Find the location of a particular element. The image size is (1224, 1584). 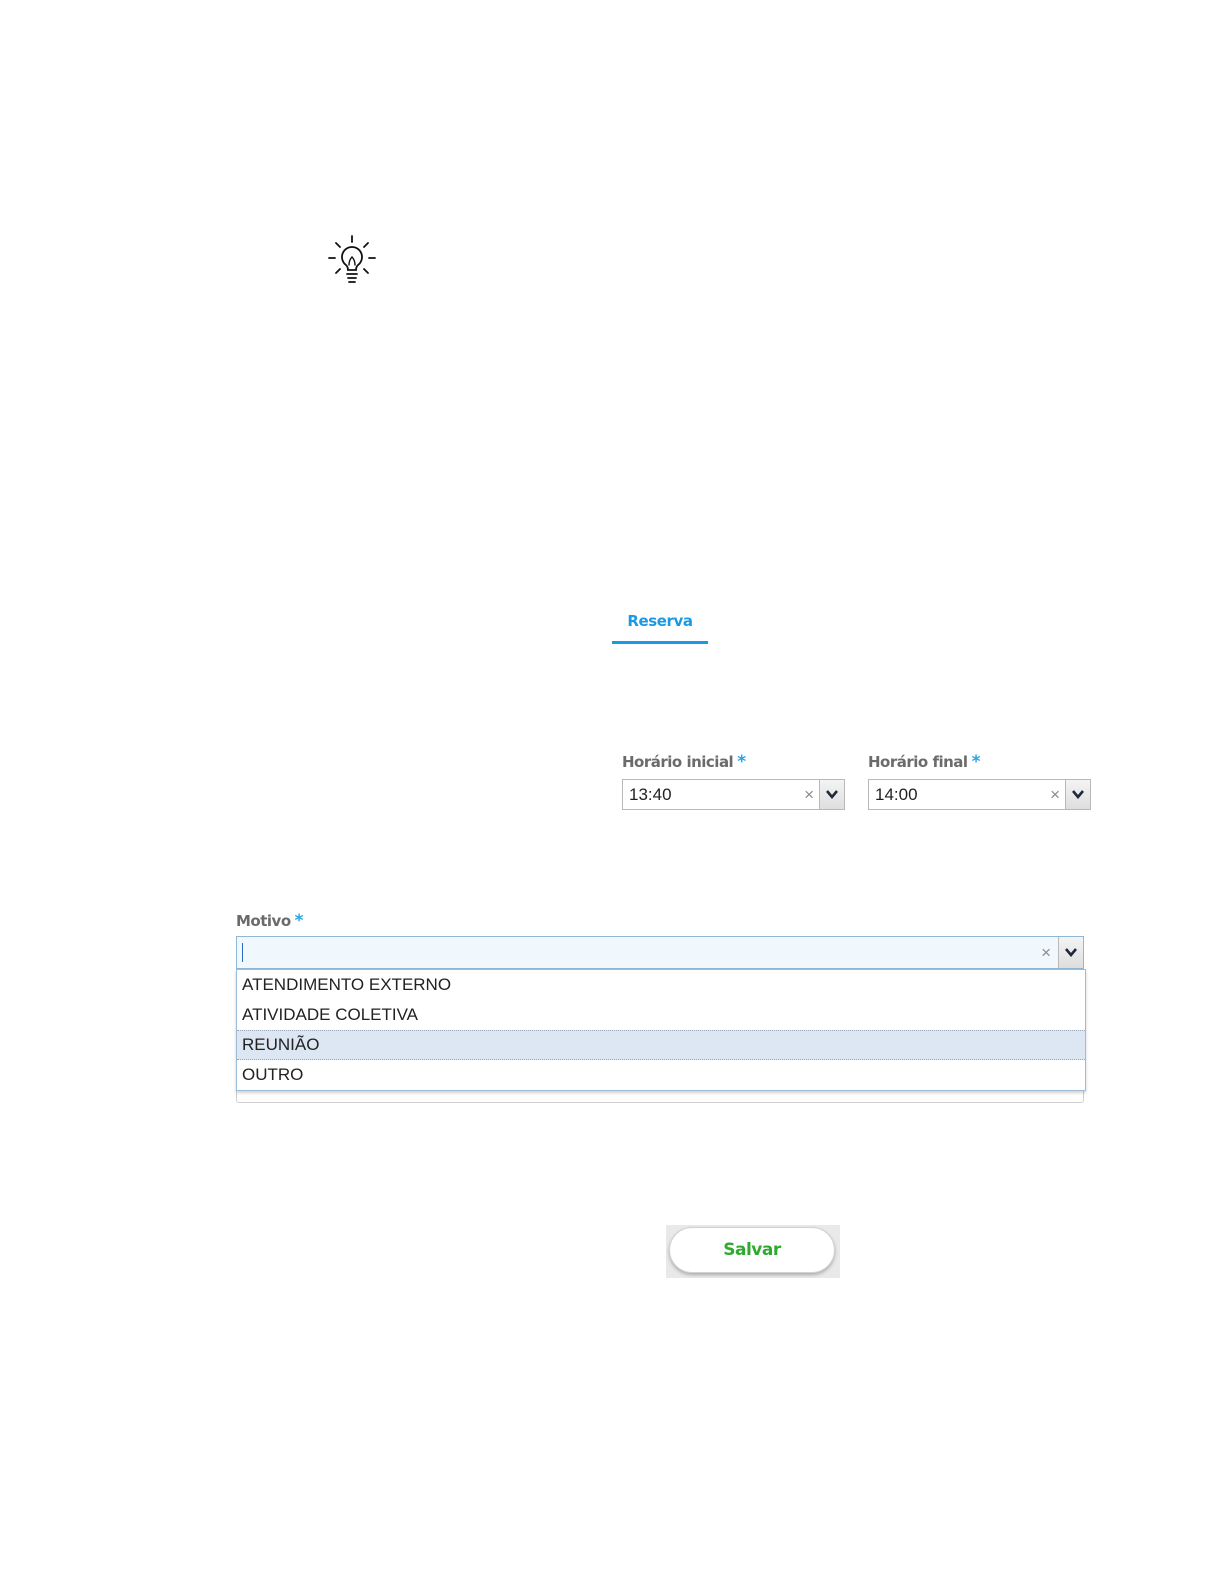

motivo-label: Motivo * is located at coordinates (270, 921).